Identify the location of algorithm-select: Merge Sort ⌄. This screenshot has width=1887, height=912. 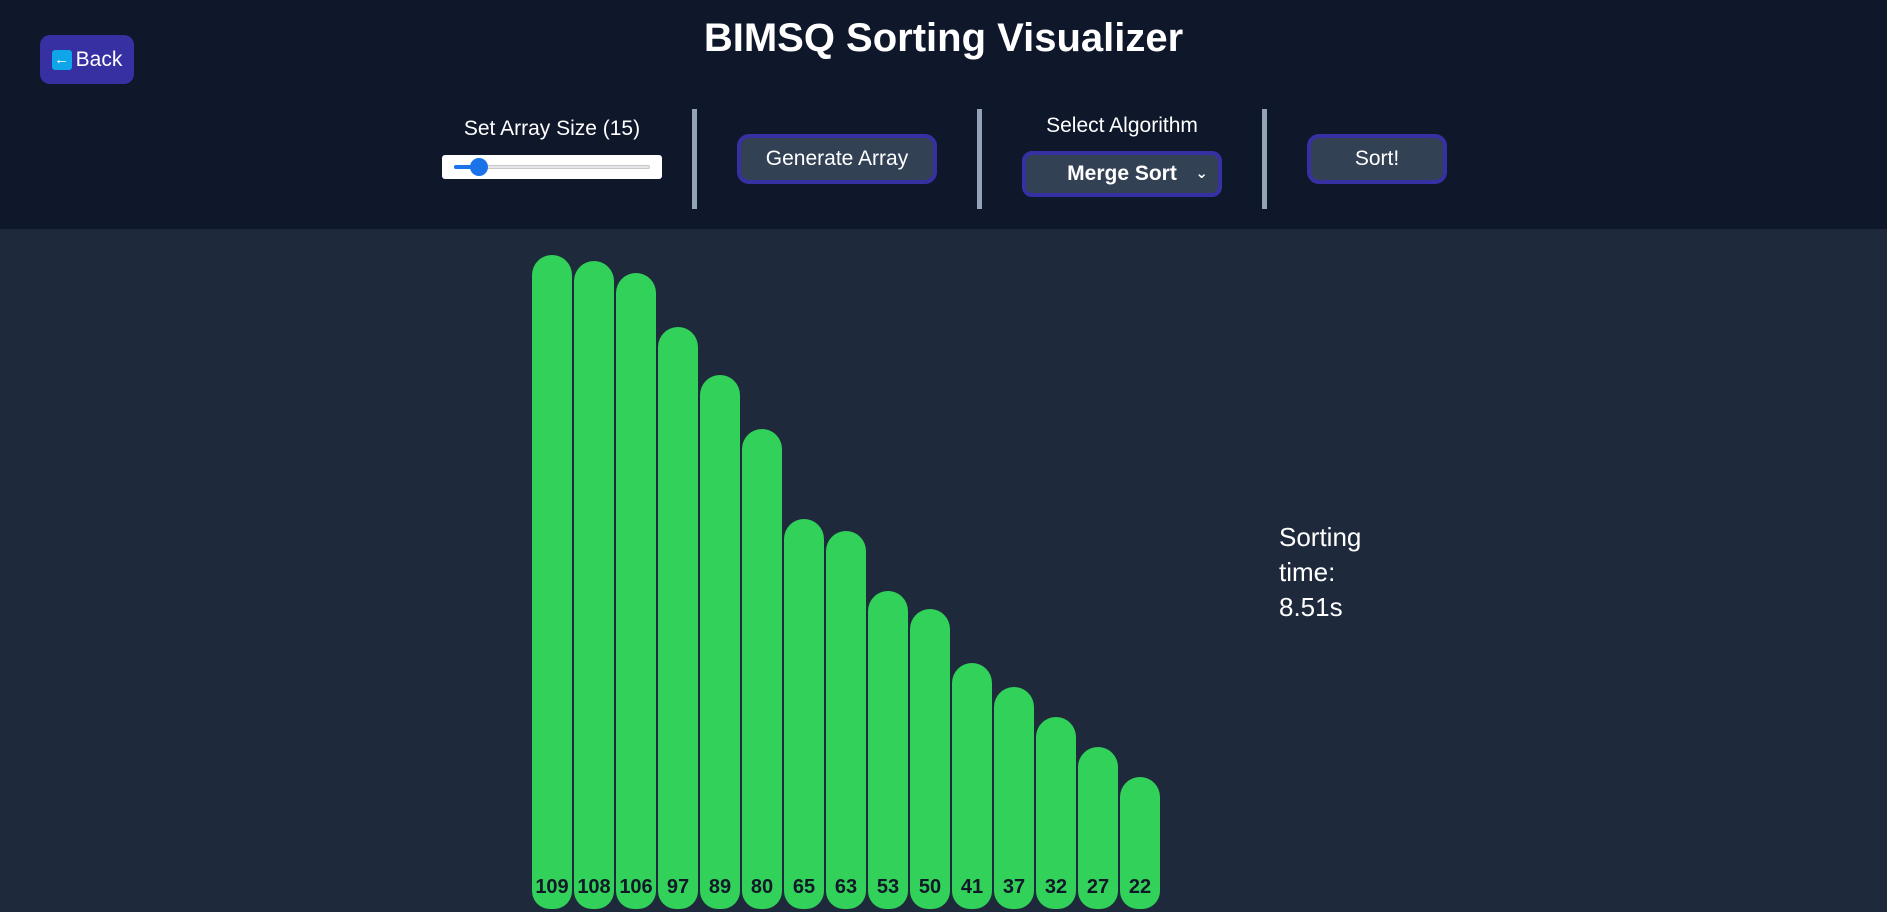
(1122, 174).